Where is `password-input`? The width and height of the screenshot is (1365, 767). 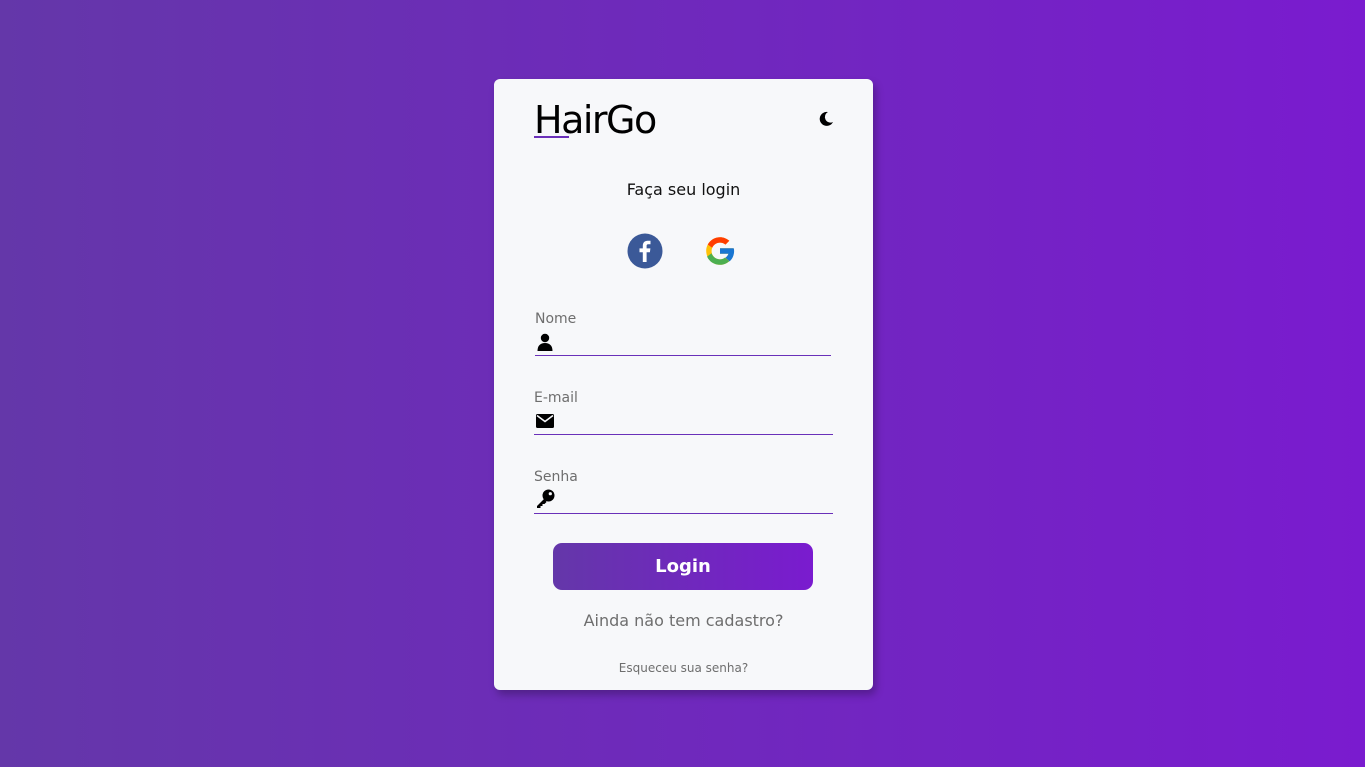
password-input is located at coordinates (696, 500).